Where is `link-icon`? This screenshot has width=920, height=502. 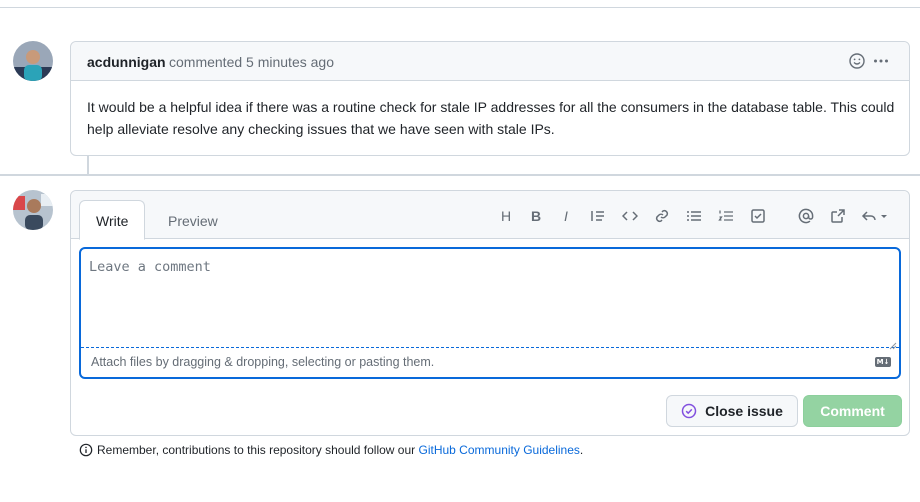
link-icon is located at coordinates (662, 216).